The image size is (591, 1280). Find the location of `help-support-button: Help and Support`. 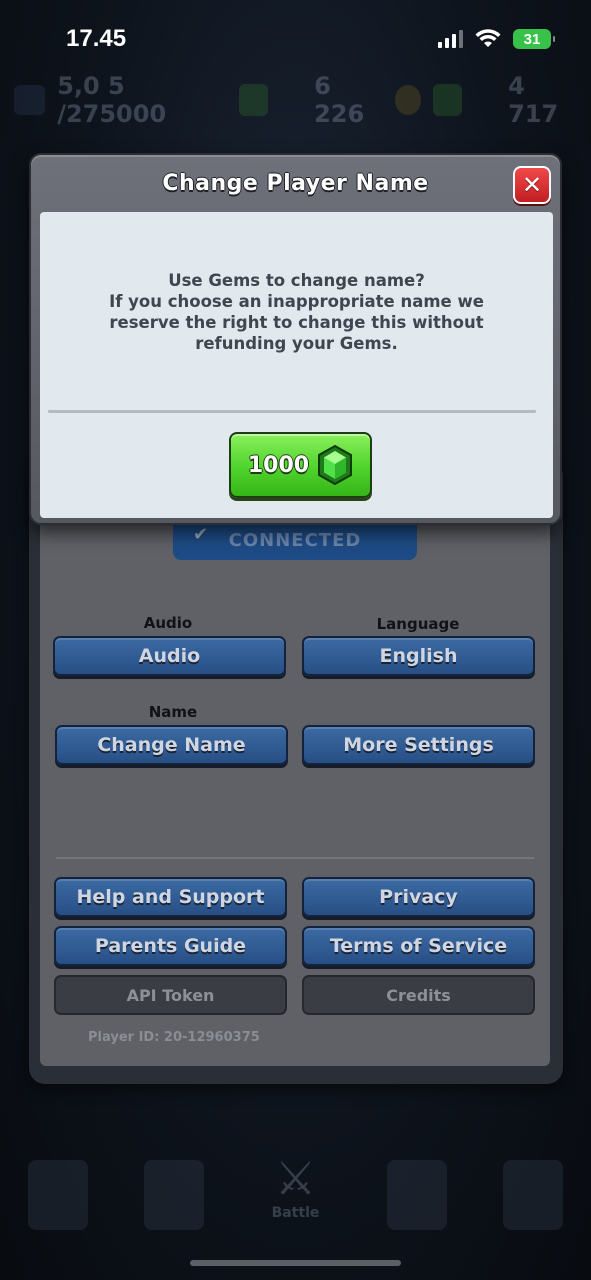

help-support-button: Help and Support is located at coordinates (170, 897).